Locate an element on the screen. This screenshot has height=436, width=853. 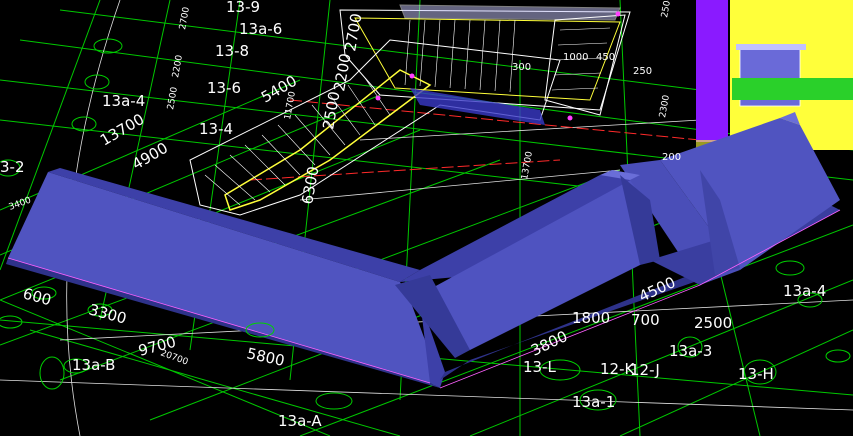
grid-label-13a-4-left: 13a-4 is located at coordinates (123, 101).